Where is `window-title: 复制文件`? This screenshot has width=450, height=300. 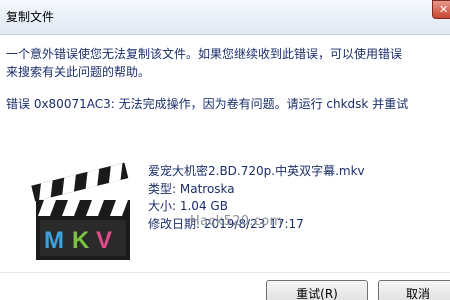
window-title: 复制文件 is located at coordinates (30, 17).